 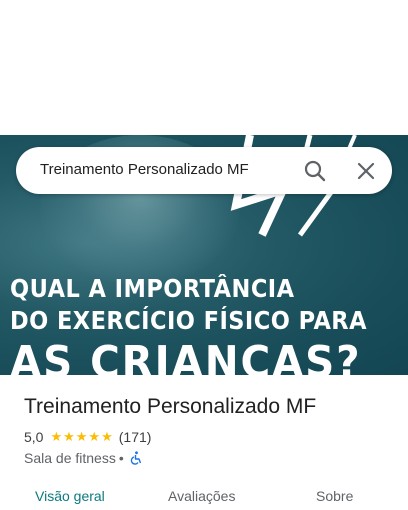 I want to click on place-name: Treinamento Personalizado MF, so click(x=170, y=406).